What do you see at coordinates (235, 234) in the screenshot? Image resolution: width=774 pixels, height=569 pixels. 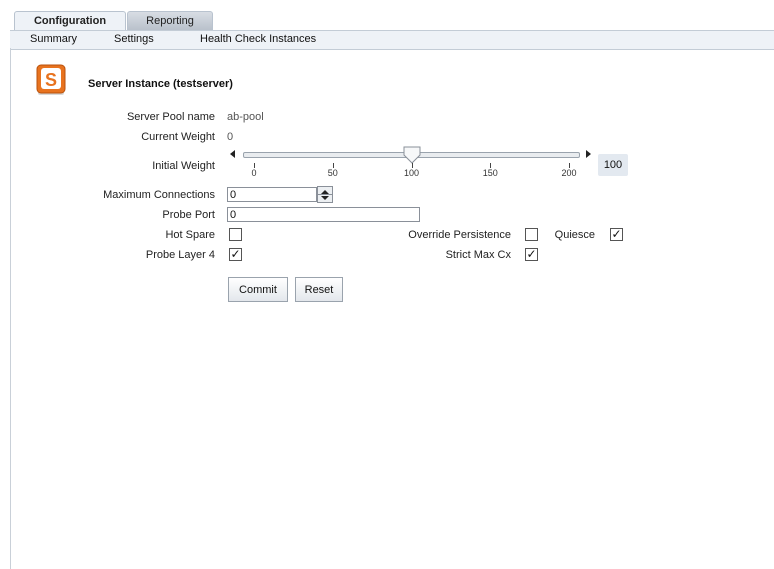 I see `hot-spare-checkbox` at bounding box center [235, 234].